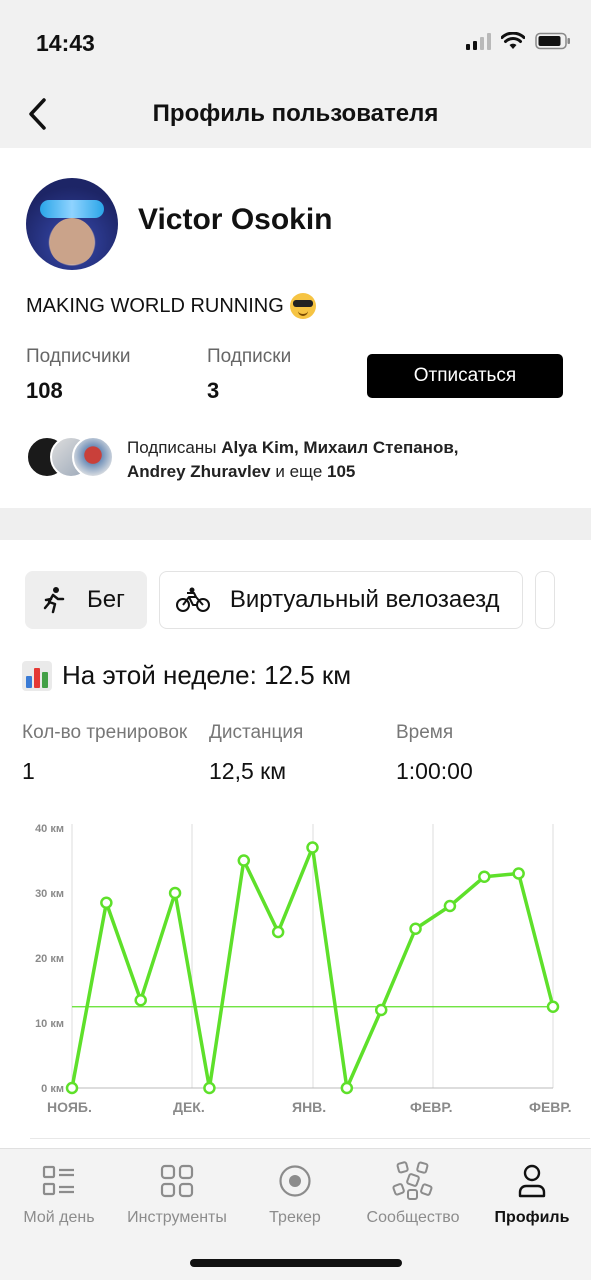 This screenshot has width=591, height=1280. Describe the element at coordinates (544, 600) in the screenshot. I see `tab-more-partial` at that location.